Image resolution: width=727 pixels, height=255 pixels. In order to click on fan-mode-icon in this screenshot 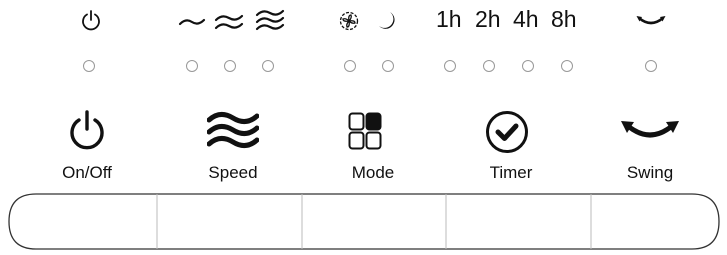, I will do `click(349, 21)`.